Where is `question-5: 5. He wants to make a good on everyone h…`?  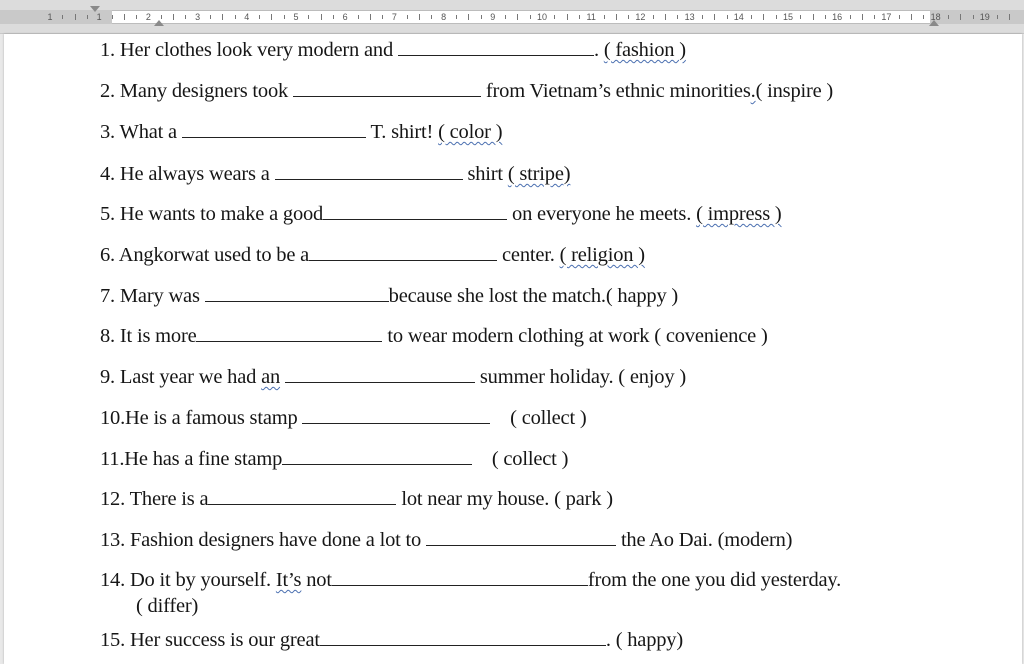
question-5: 5. He wants to make a good on everyone h… is located at coordinates (441, 214).